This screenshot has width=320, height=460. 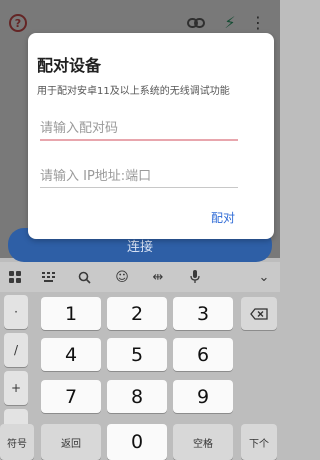 I want to click on key-5: 5, so click(x=137, y=354).